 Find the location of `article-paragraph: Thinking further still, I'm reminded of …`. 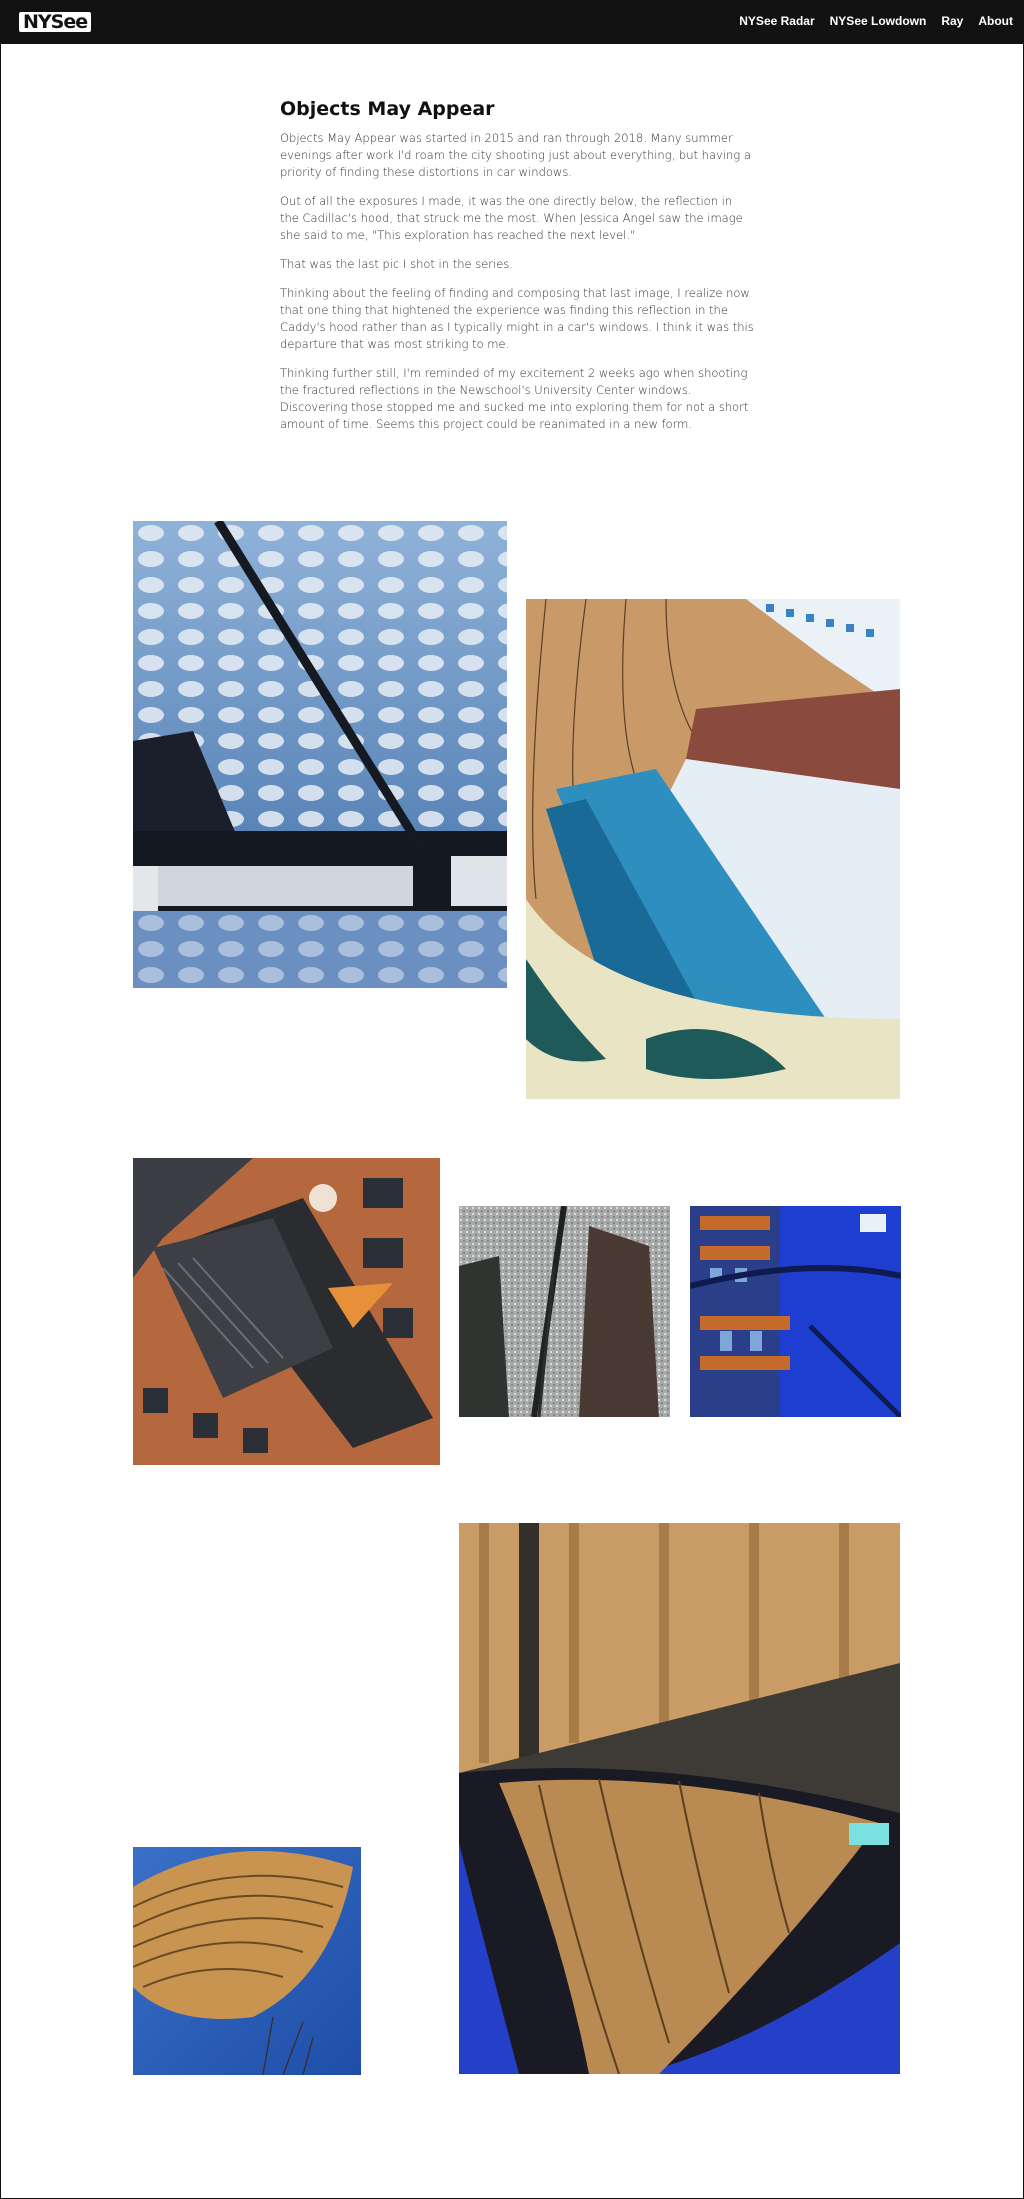

article-paragraph: Thinking further still, I'm reminded of … is located at coordinates (514, 398).